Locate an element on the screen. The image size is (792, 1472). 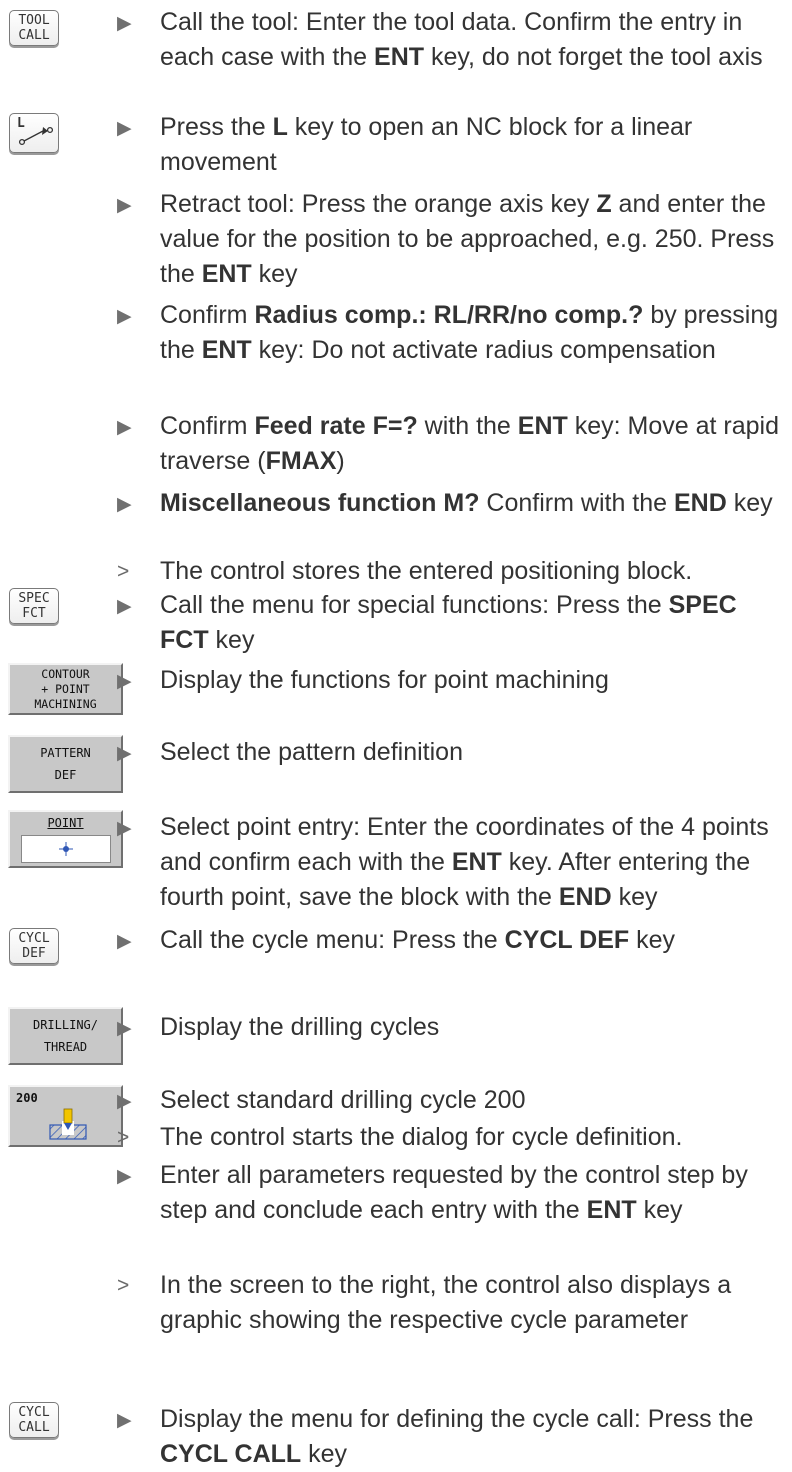
cycl-call-key-line1: CYCL is located at coordinates (34, 1412).